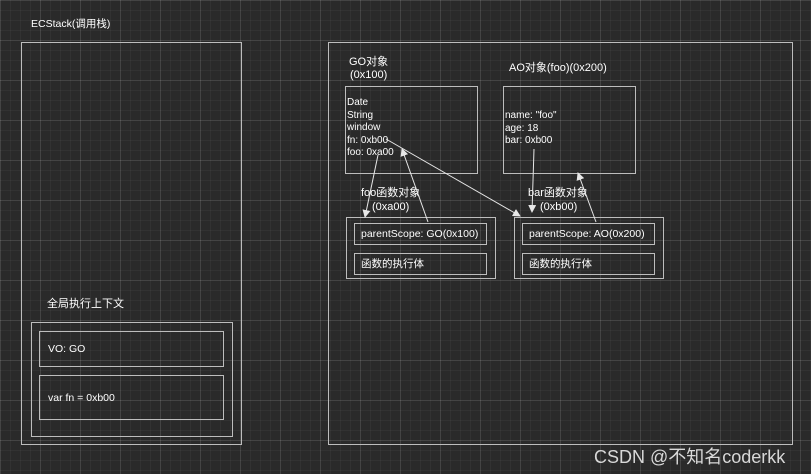 This screenshot has width=811, height=474. Describe the element at coordinates (85, 304) in the screenshot. I see `global-context-label: 全局执行上下文` at that location.